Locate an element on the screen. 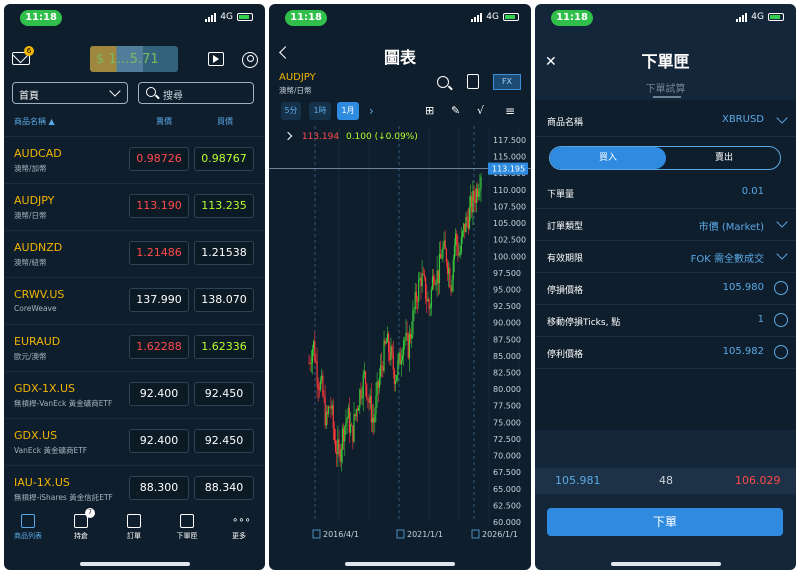 The height and width of the screenshot is (574, 800). ask-price: 1.62336 is located at coordinates (224, 347).